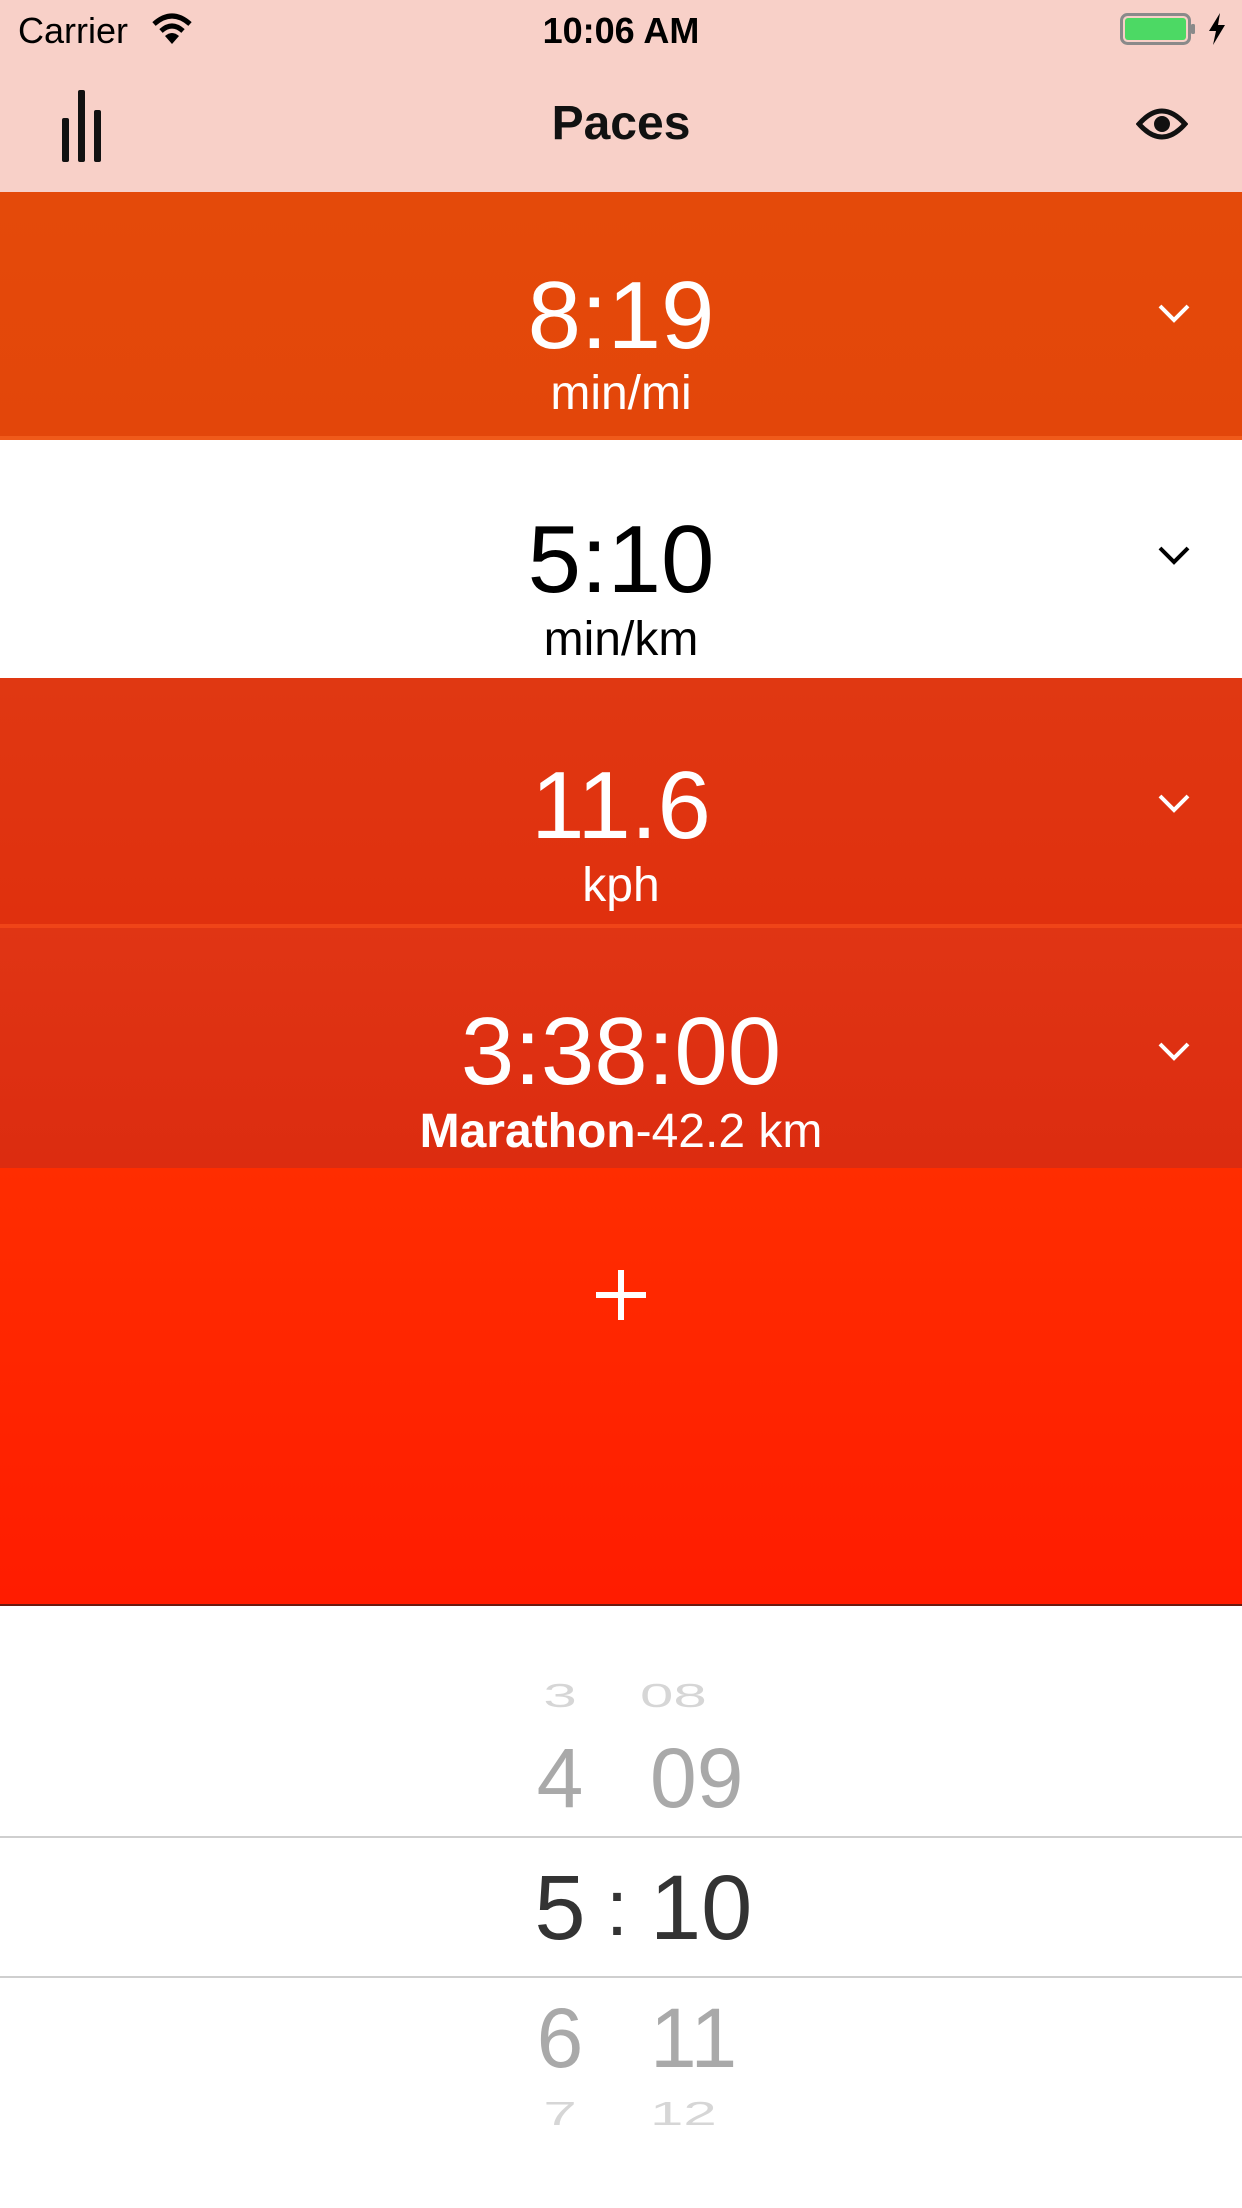 The width and height of the screenshot is (1242, 2208). Describe the element at coordinates (720, 1778) in the screenshot. I see `picker-right-item: 09` at that location.